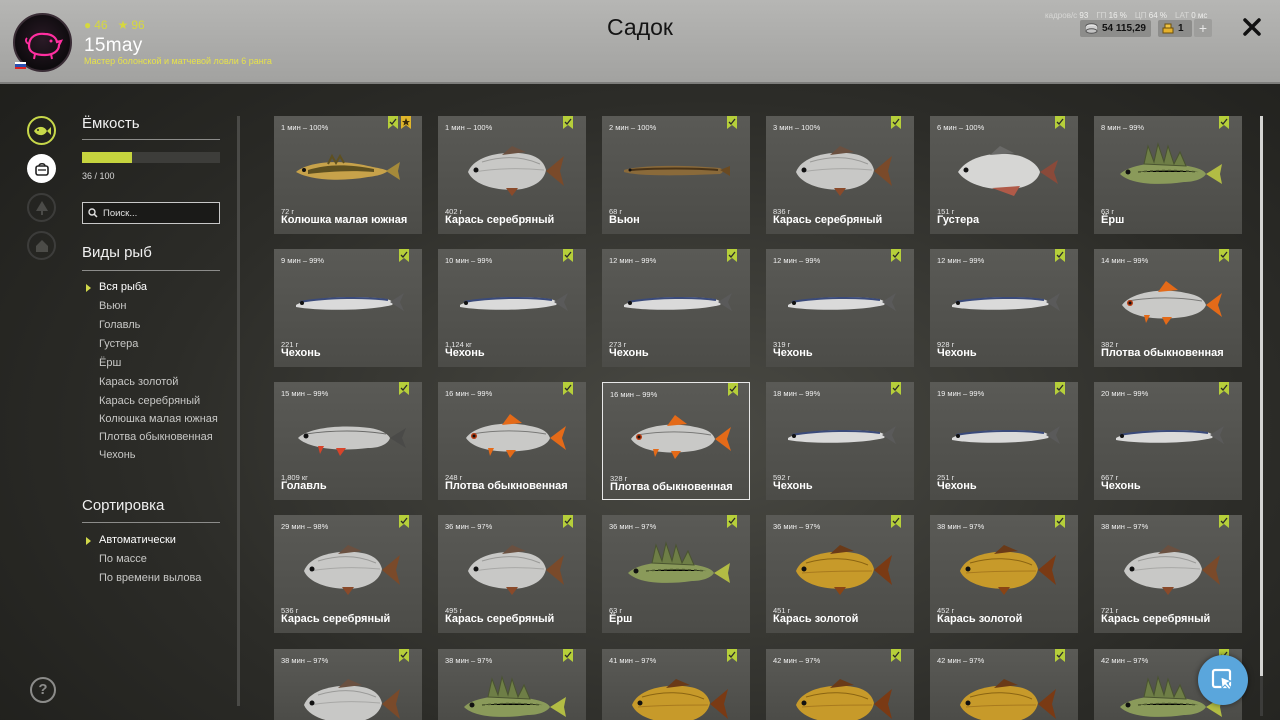  What do you see at coordinates (159, 325) in the screenshot?
I see `species-filter-item-2: Голавль` at bounding box center [159, 325].